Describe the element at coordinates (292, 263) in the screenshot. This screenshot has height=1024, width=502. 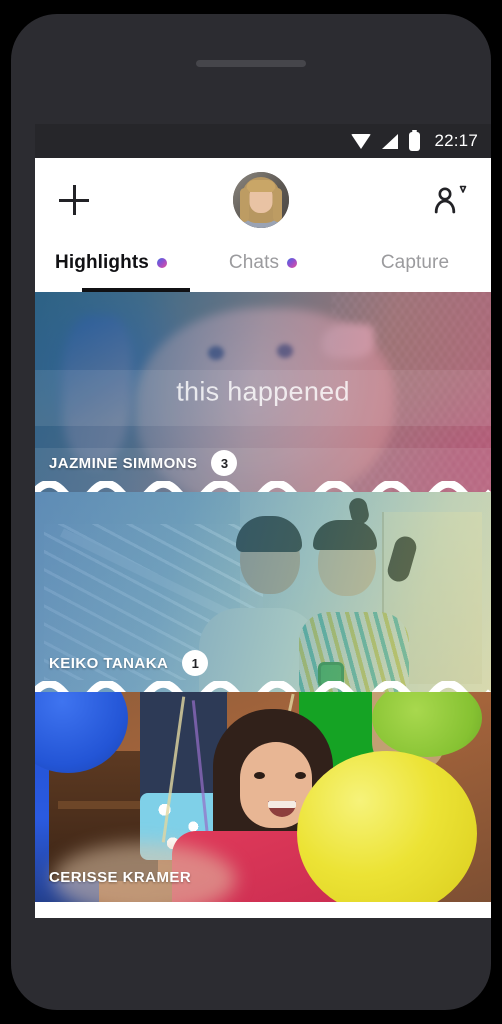
I see `tab-chats-dot` at that location.